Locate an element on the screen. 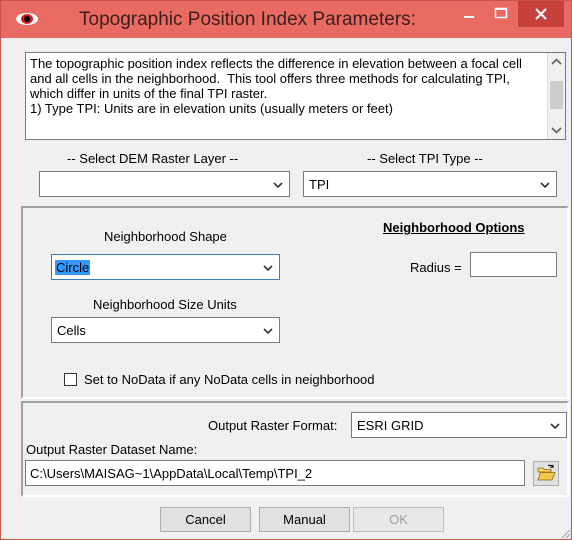 This screenshot has height=540, width=572. cancel-button: Cancel is located at coordinates (205, 519).